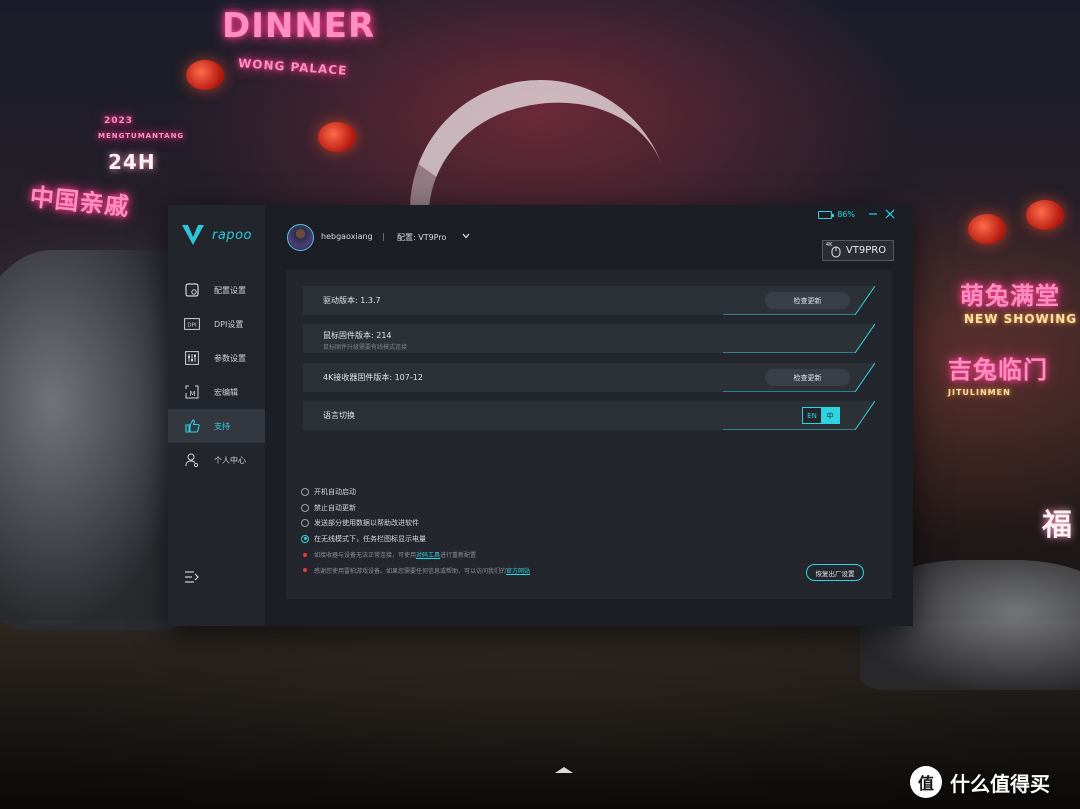  Describe the element at coordinates (807, 300) in the screenshot. I see `check-driver-update-button: 检查更新` at that location.